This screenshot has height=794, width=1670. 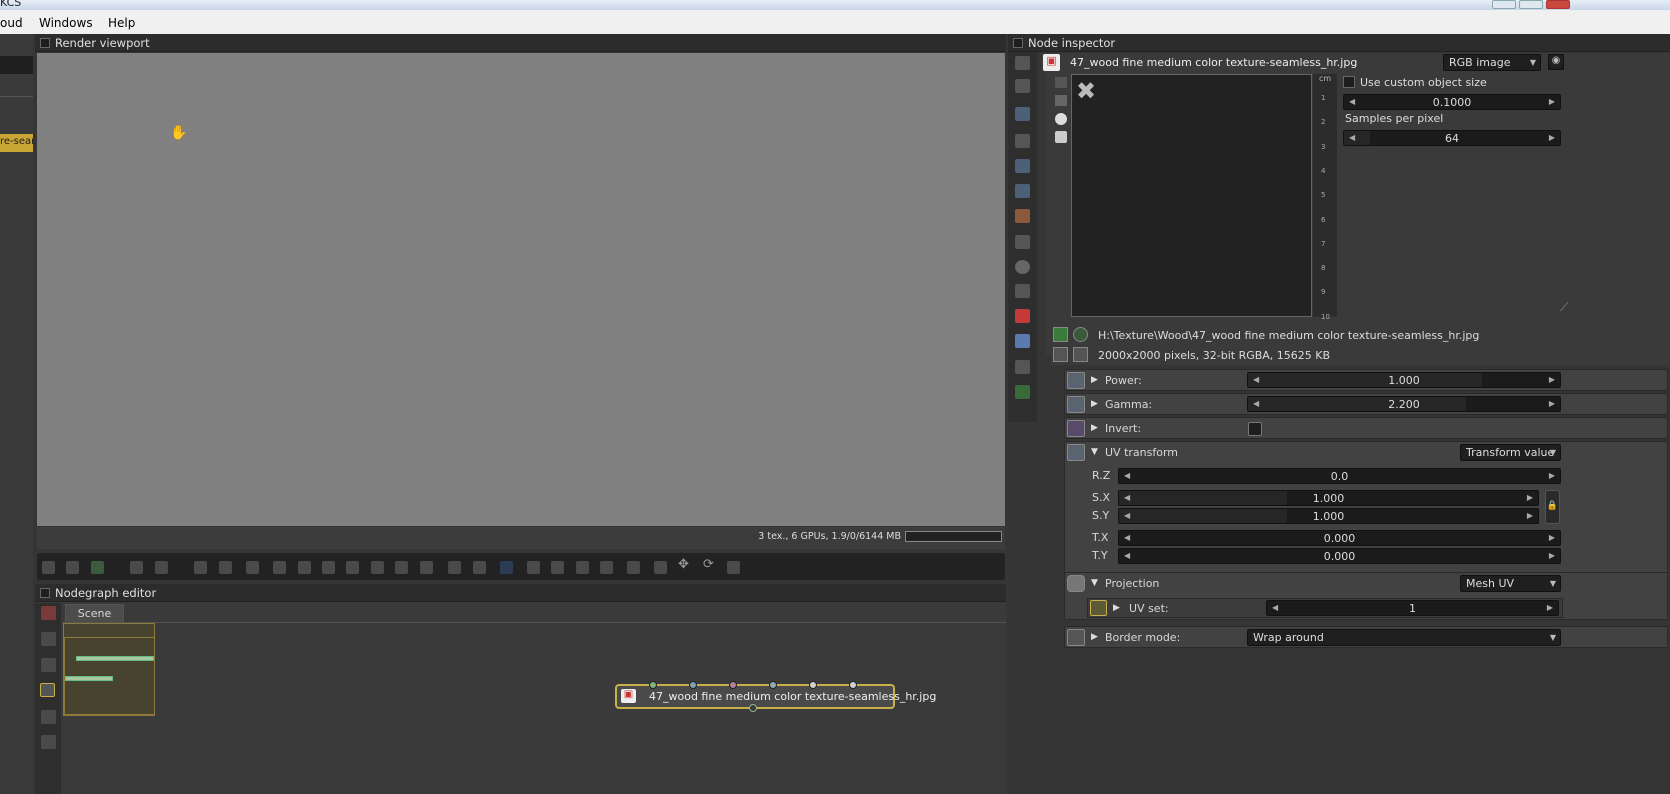 What do you see at coordinates (1510, 452) in the screenshot?
I see `uv-transform-mode-dropdown: Transform value ▼` at bounding box center [1510, 452].